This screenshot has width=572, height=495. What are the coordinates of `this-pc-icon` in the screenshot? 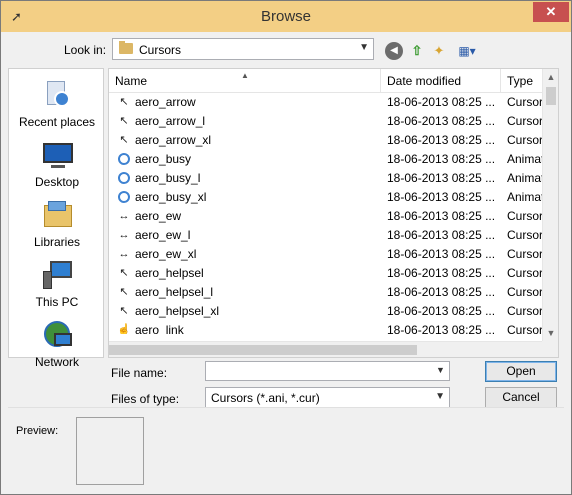 It's located at (57, 274).